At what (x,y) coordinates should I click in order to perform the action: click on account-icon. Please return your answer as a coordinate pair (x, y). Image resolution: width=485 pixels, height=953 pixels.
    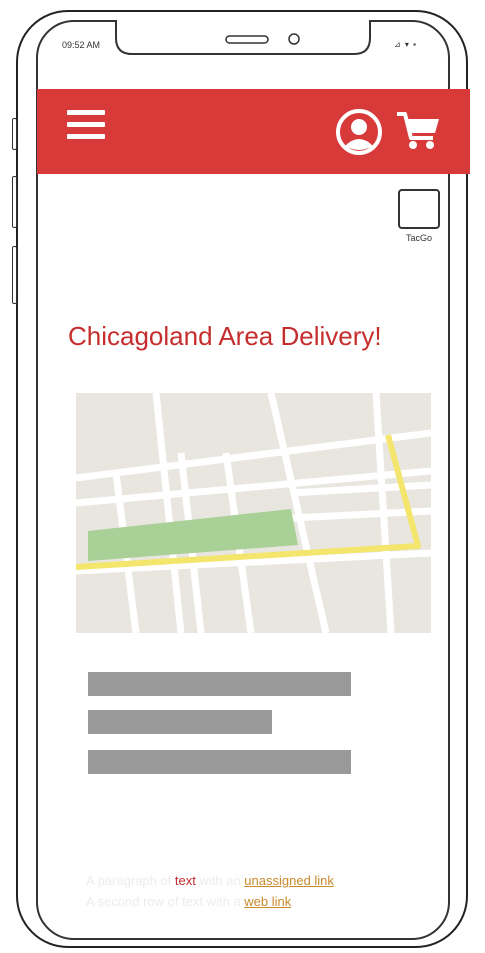
    Looking at the image, I should click on (359, 132).